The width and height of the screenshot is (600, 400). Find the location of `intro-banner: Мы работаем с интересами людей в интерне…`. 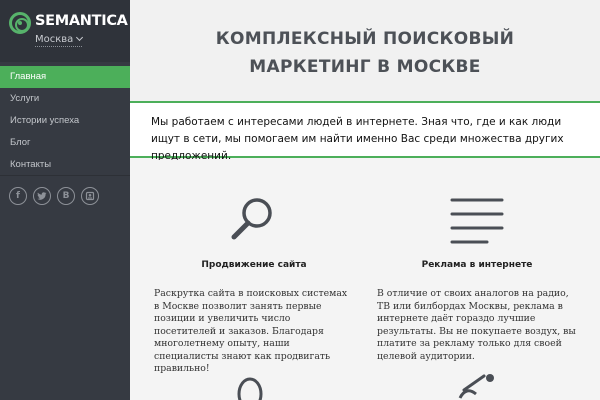

intro-banner: Мы работаем с интересами людей в интерне… is located at coordinates (365, 131).